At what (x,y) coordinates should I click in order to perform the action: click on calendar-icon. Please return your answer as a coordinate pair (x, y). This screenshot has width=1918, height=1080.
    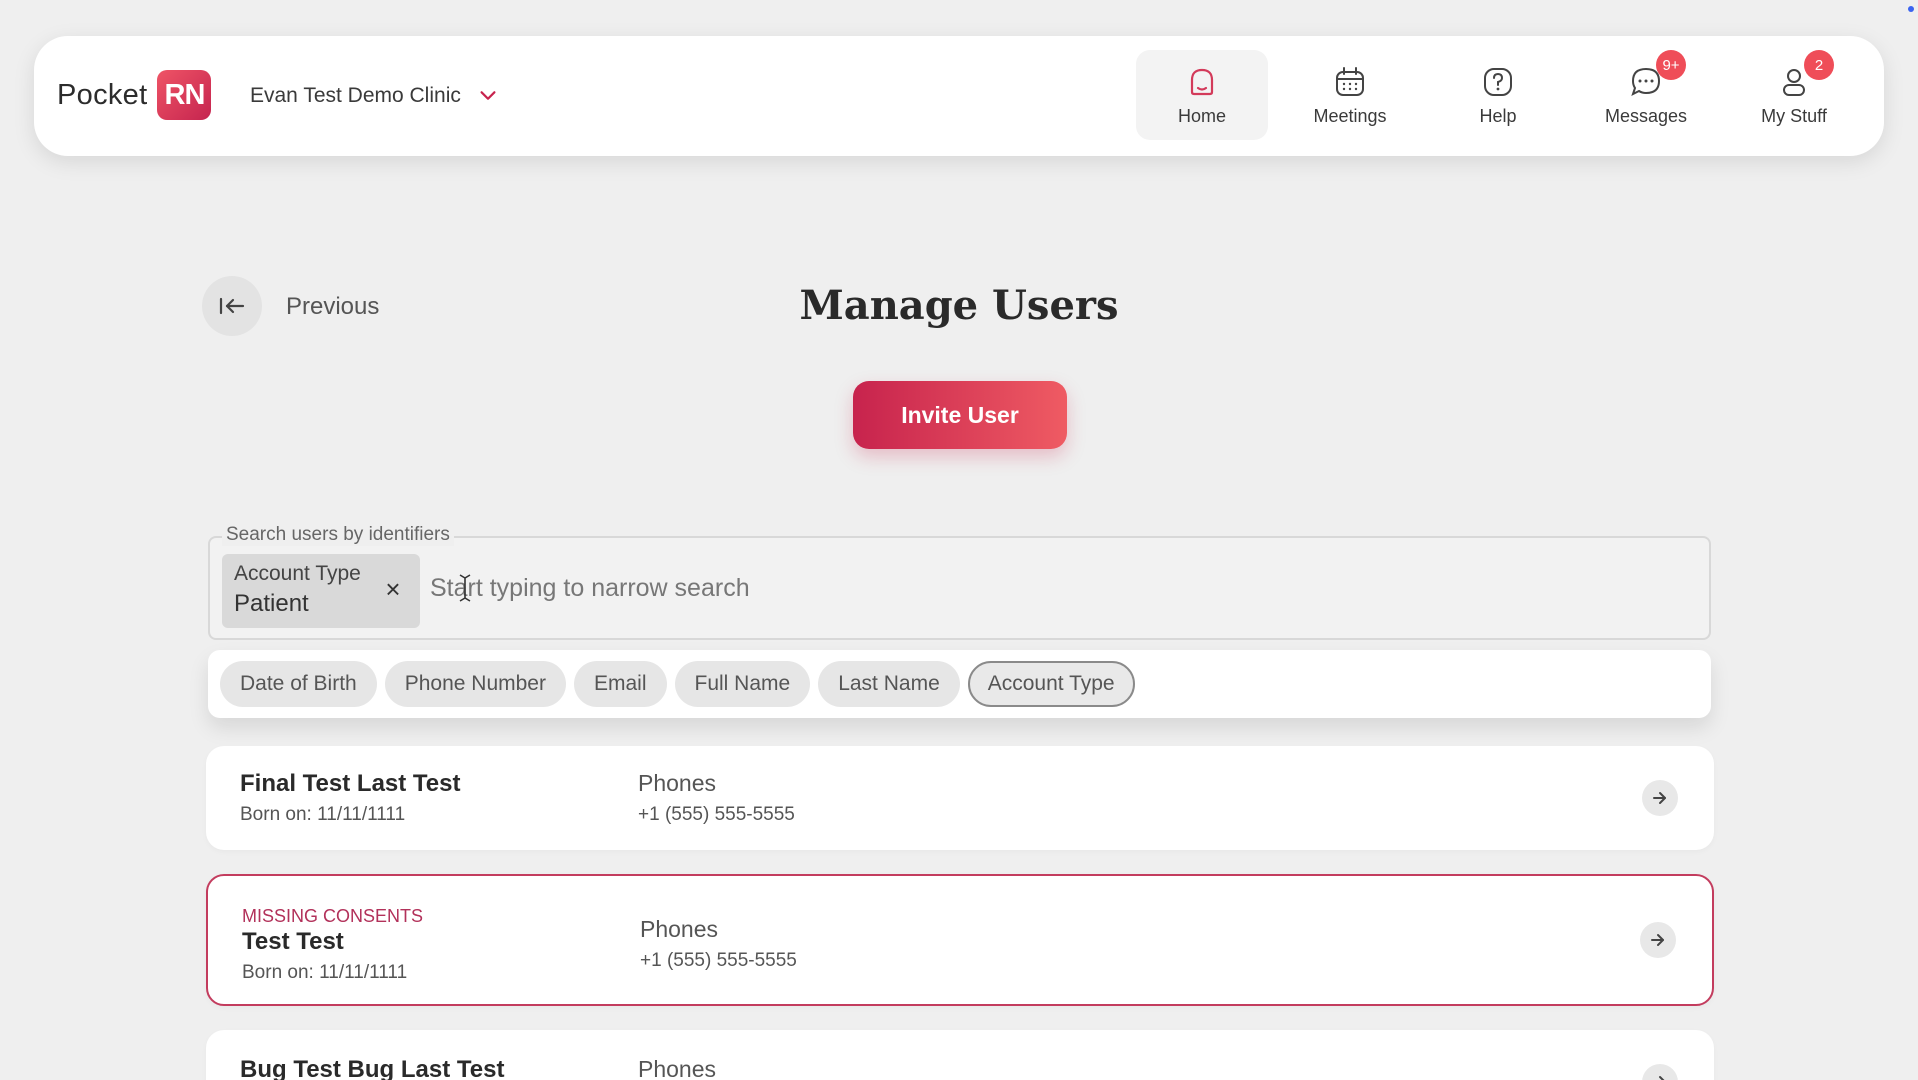
    Looking at the image, I should click on (1350, 81).